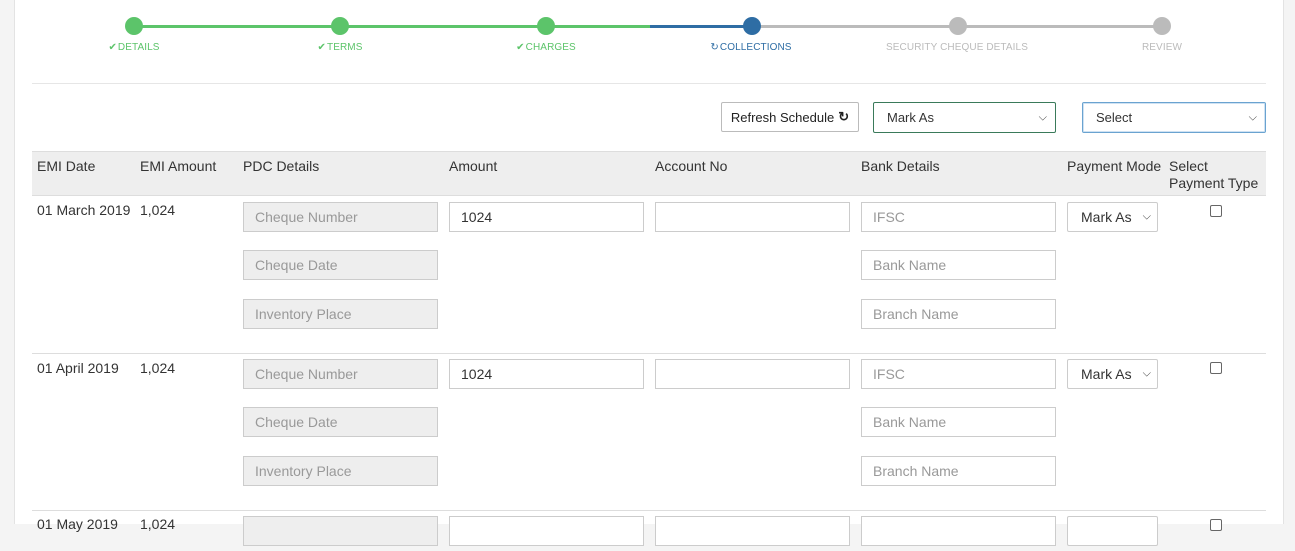 This screenshot has width=1295, height=551. What do you see at coordinates (958, 531) in the screenshot?
I see `ifsc-field` at bounding box center [958, 531].